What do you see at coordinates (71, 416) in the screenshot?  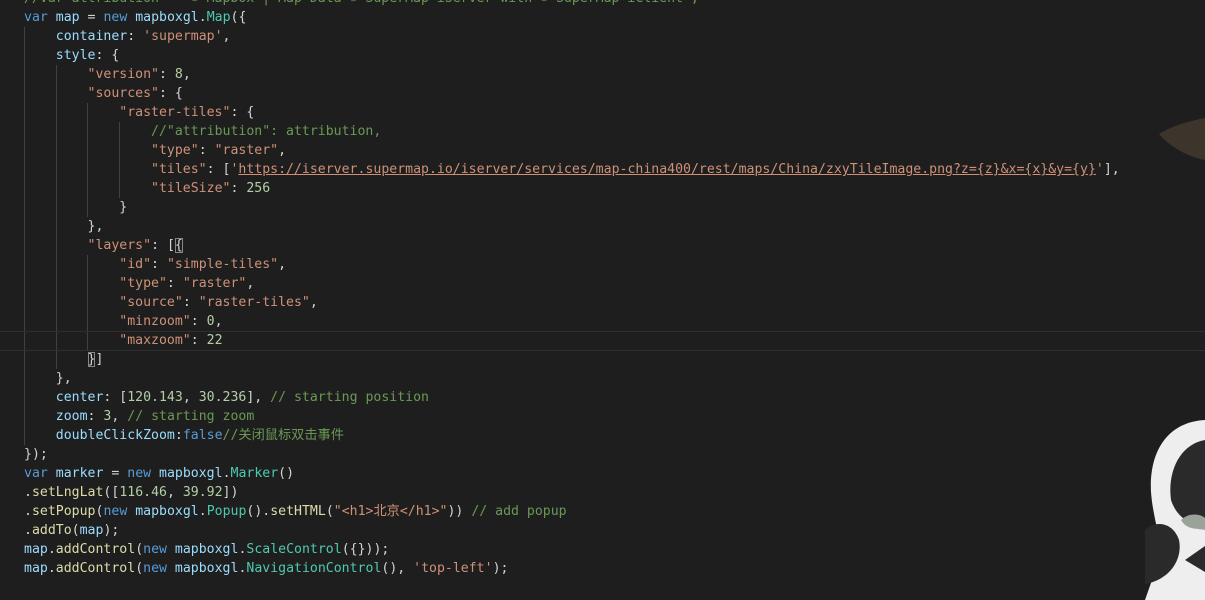 I see `code-token: zoom` at bounding box center [71, 416].